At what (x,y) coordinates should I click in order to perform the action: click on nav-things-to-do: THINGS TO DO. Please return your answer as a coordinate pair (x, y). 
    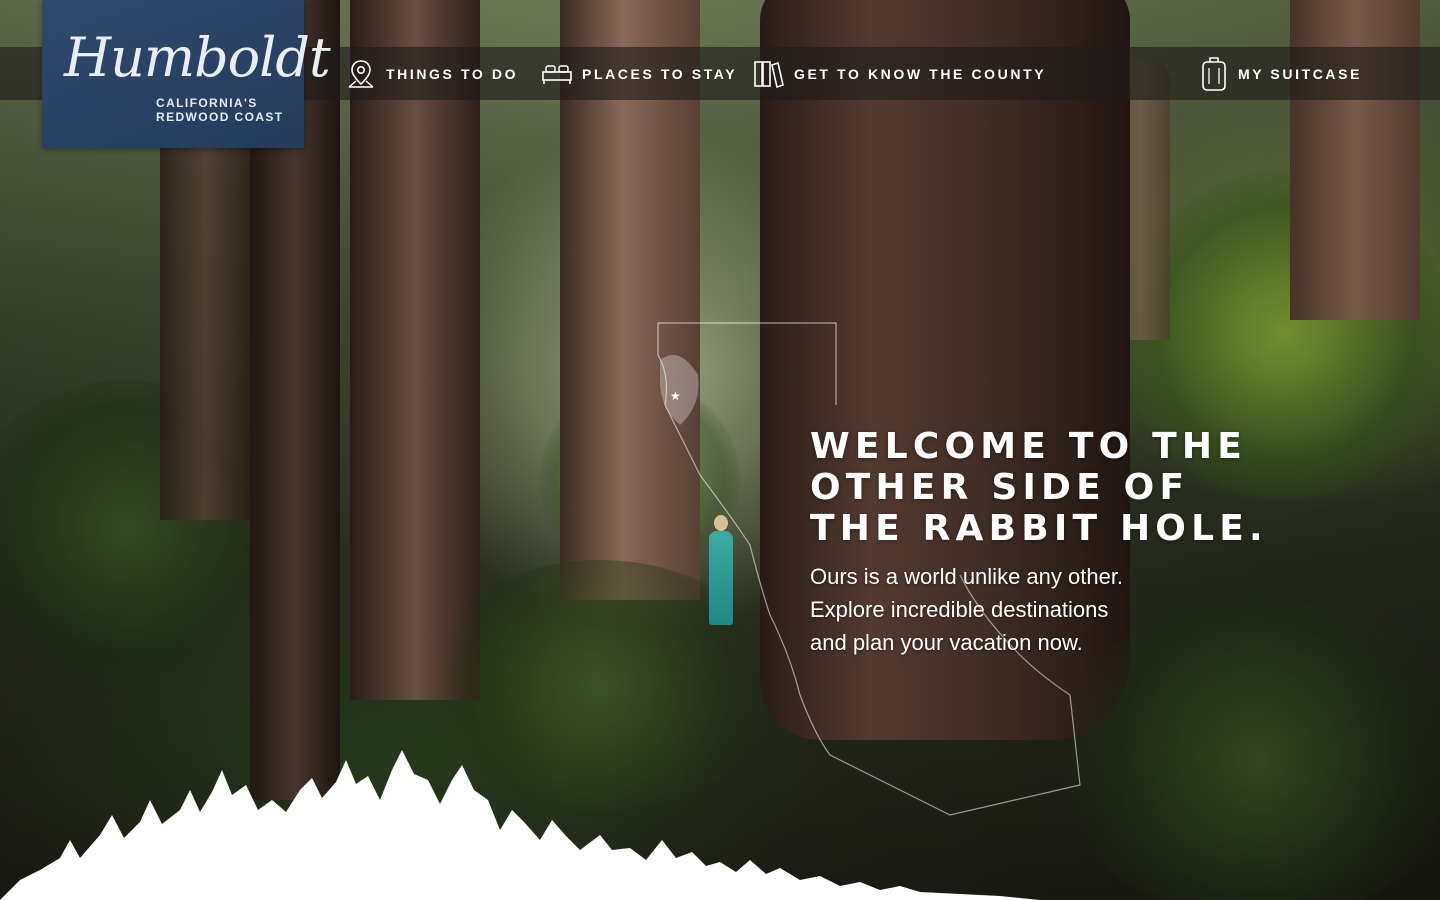
    Looking at the image, I should click on (431, 73).